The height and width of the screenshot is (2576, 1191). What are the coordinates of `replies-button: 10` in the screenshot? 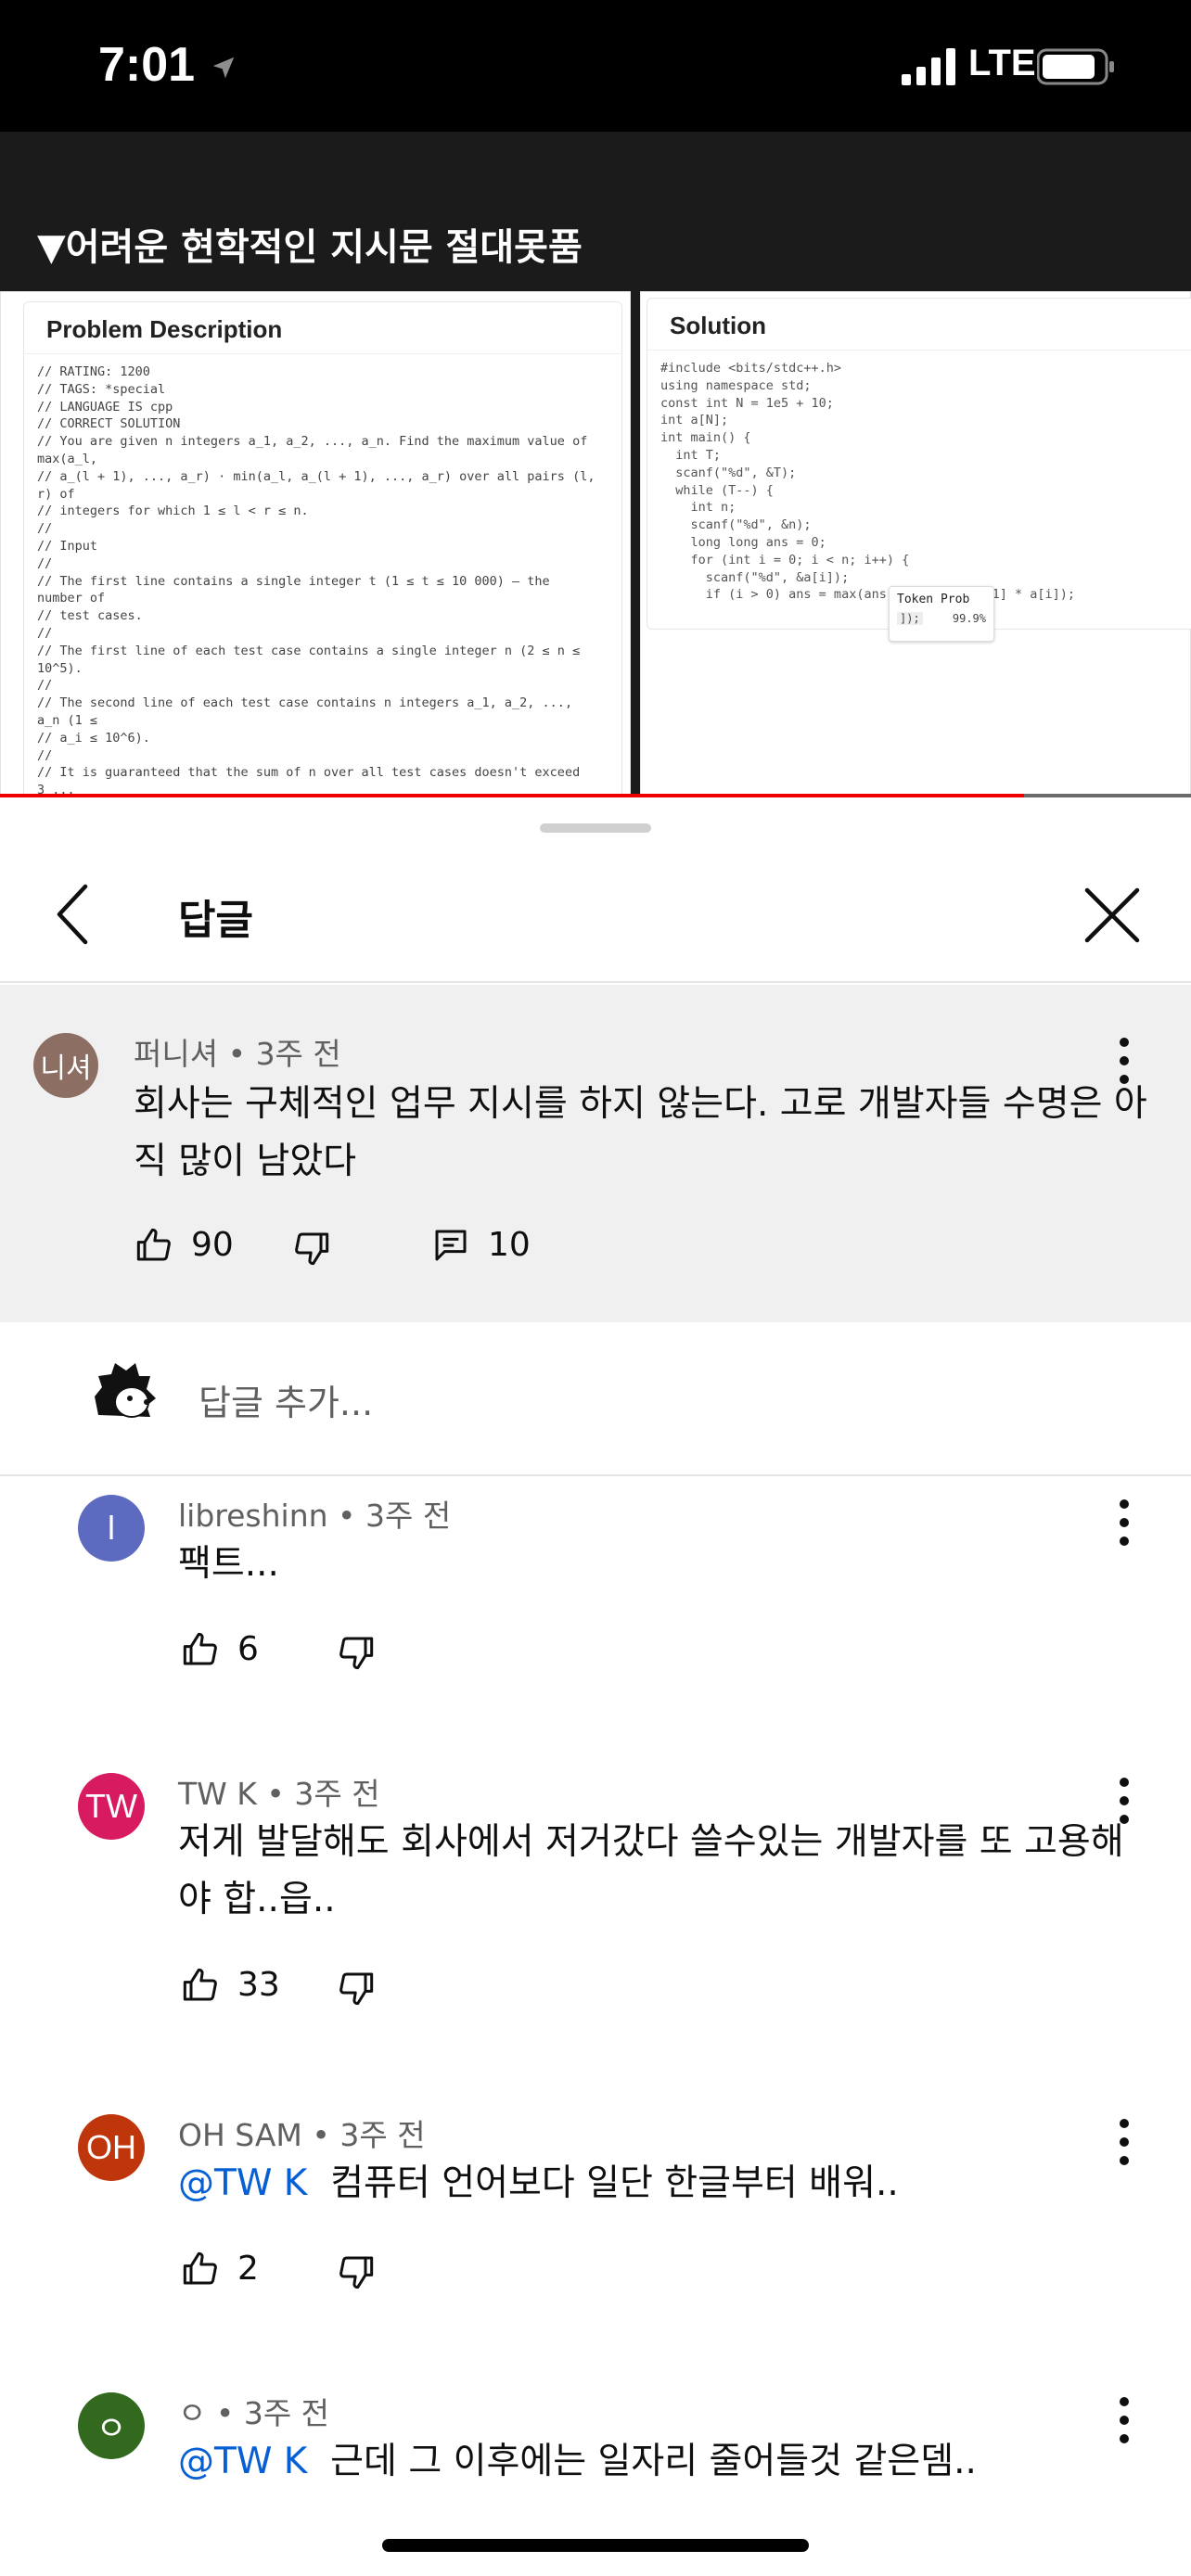 It's located at (482, 1245).